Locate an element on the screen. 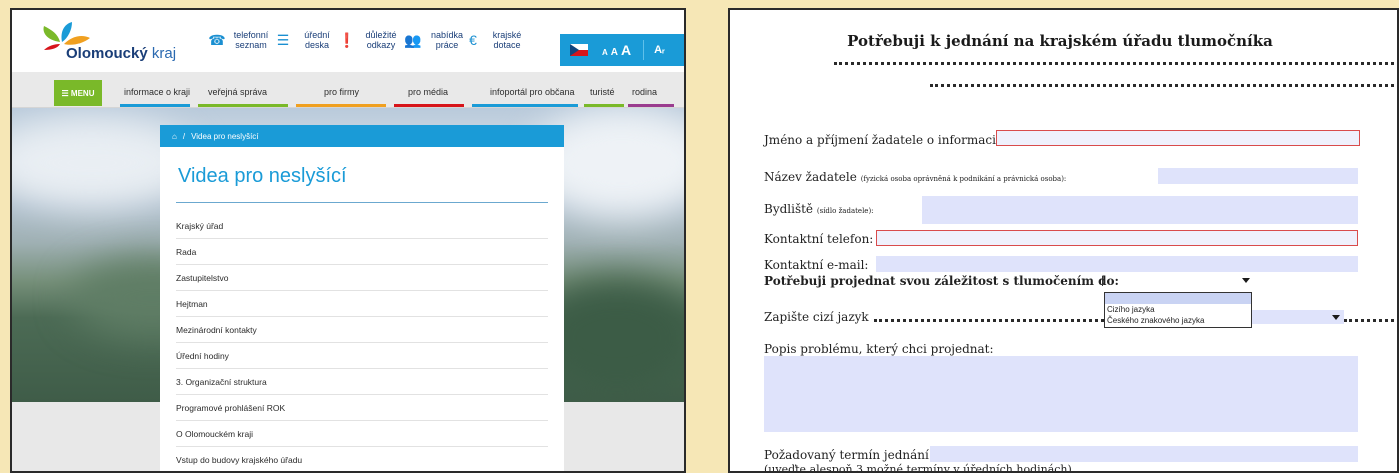 This screenshot has width=1399, height=473. list-item: Zastupitelstvo is located at coordinates (362, 278).